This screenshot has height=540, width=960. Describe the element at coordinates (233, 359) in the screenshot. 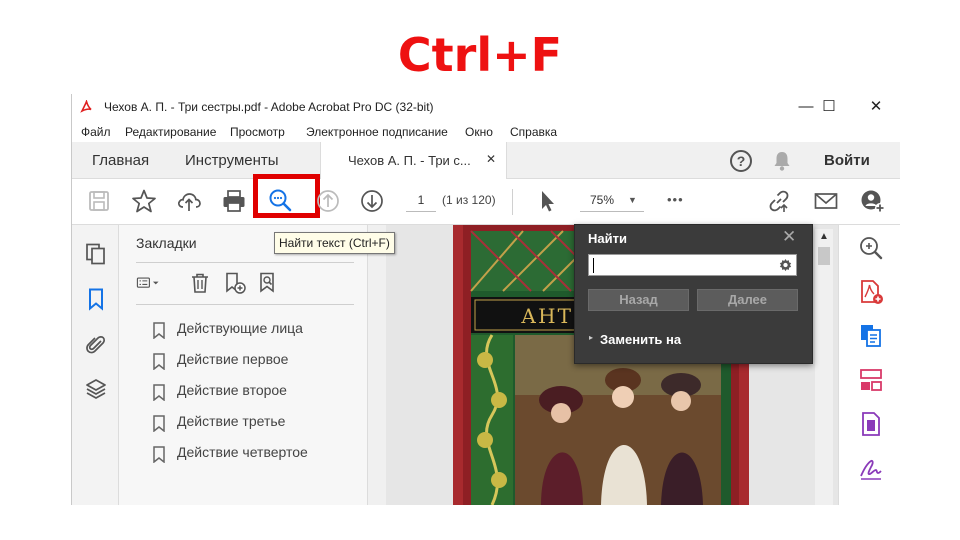

I see `bookmark-label: Действие первое` at that location.